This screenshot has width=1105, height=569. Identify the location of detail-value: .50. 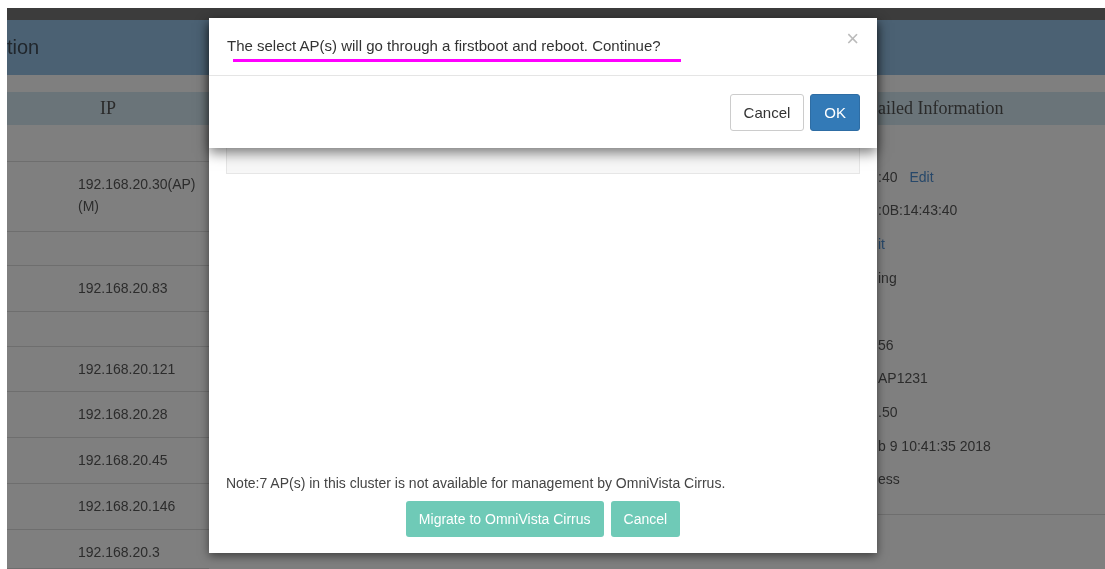
(888, 411).